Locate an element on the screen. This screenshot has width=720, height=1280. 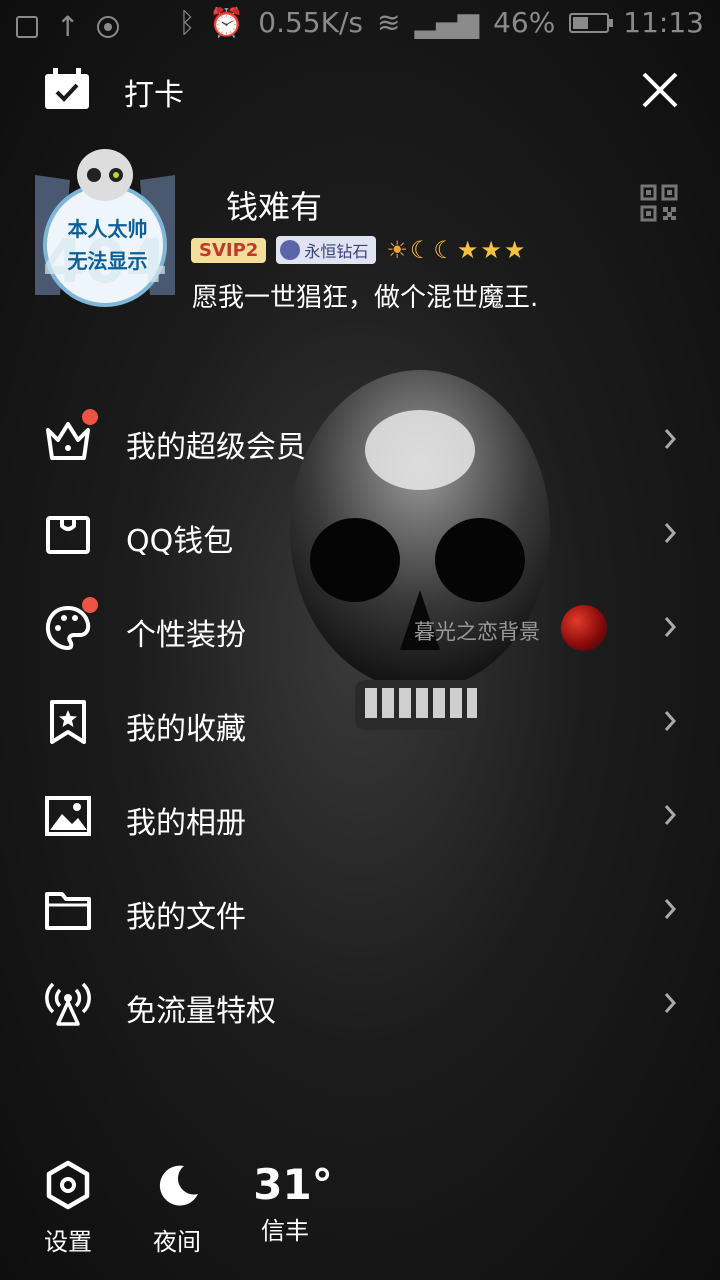
diamond-badge: 永恒钻石 is located at coordinates (326, 250).